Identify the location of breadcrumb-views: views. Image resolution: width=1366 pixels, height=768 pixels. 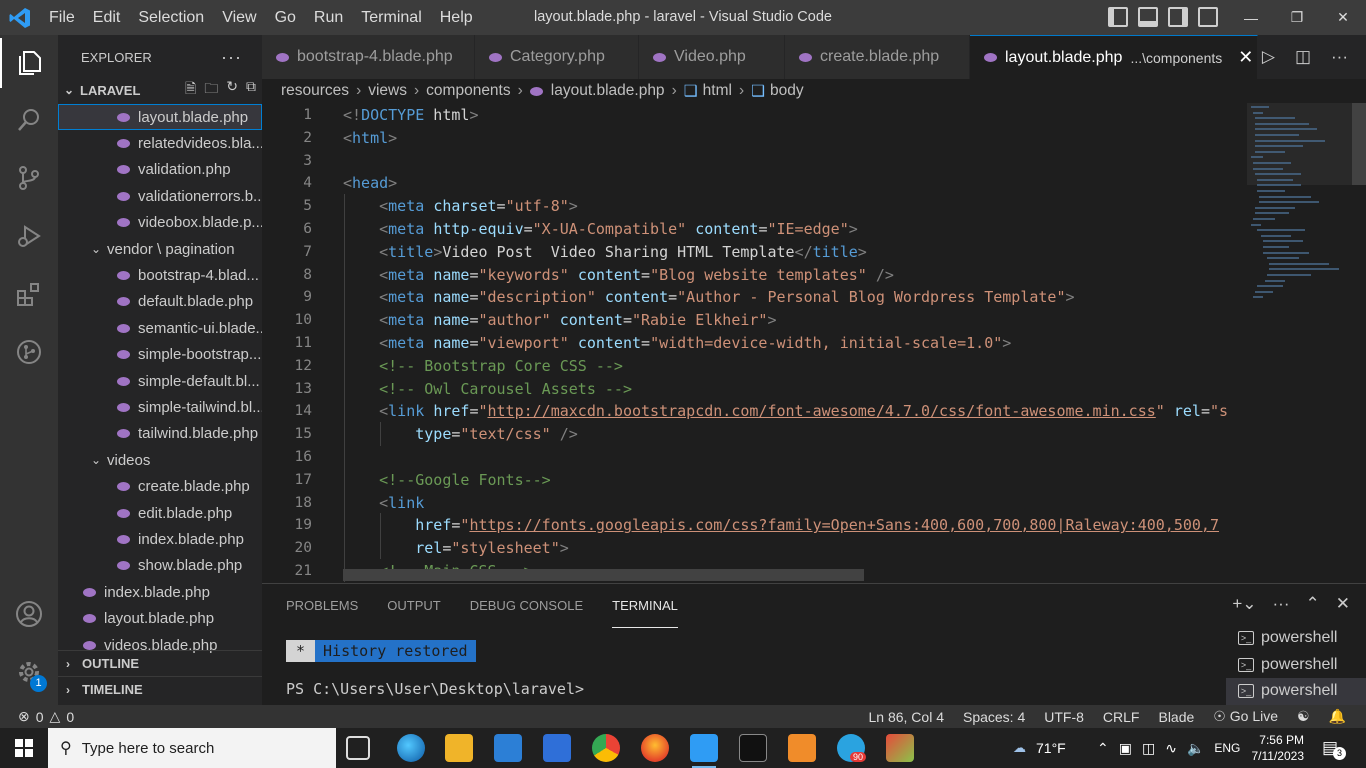
(387, 91).